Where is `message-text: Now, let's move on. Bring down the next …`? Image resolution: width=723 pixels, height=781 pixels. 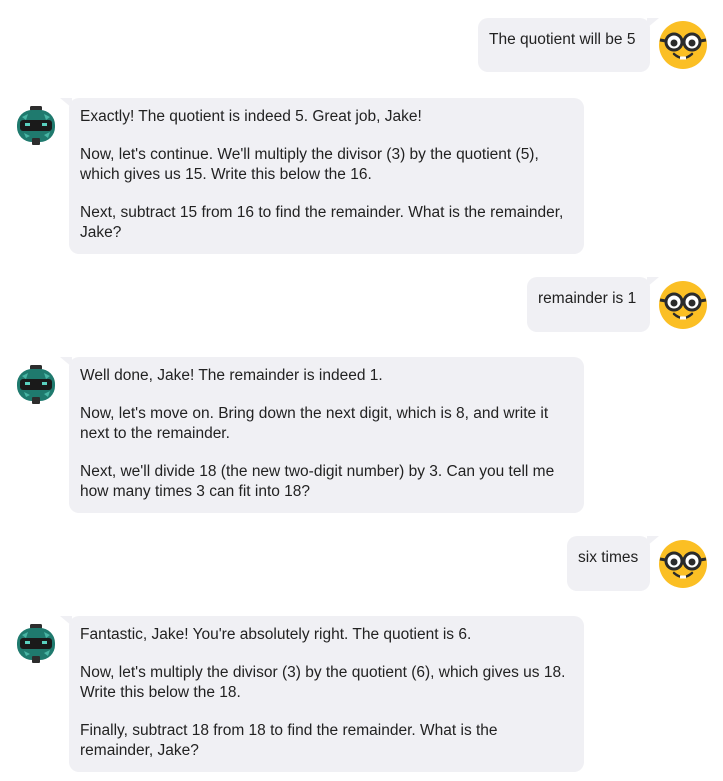 message-text: Now, let's move on. Bring down the next … is located at coordinates (314, 423).